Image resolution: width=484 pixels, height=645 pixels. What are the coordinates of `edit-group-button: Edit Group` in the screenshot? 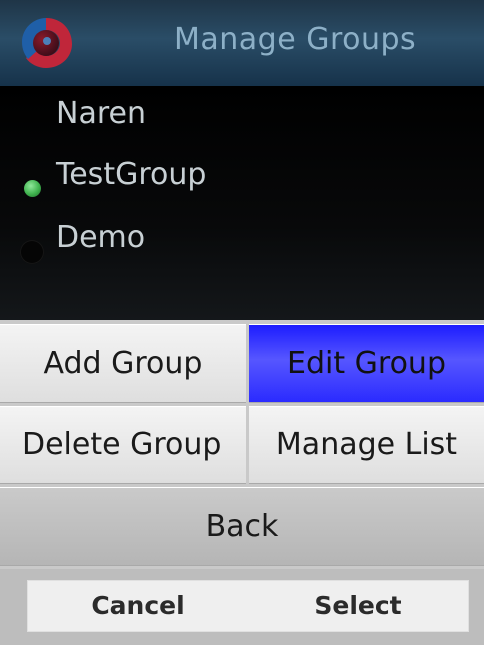 It's located at (366, 363).